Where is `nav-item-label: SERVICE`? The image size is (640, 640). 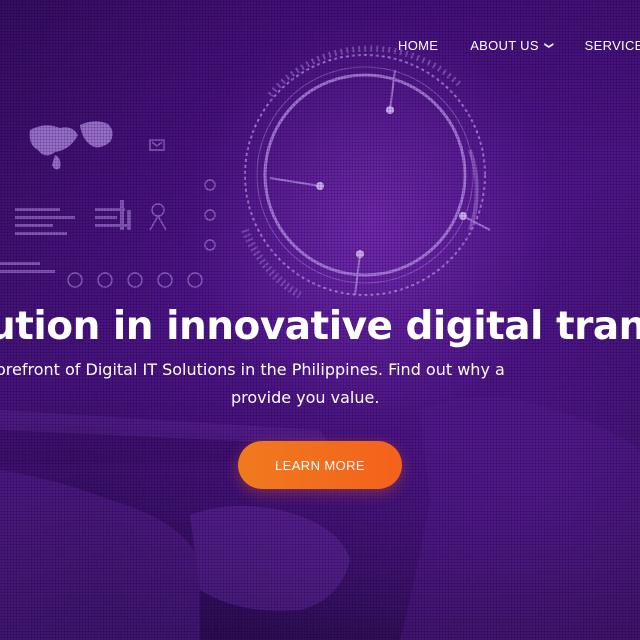
nav-item-label: SERVICE is located at coordinates (612, 45).